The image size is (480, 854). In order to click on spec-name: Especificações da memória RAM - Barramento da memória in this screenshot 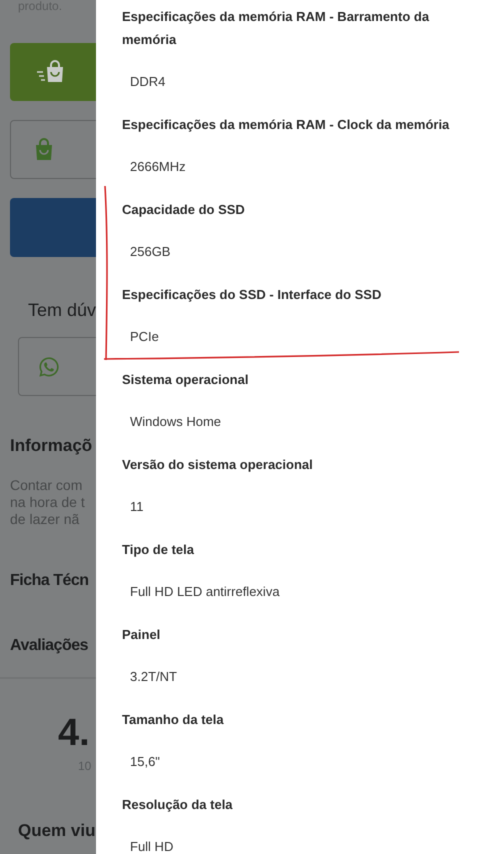, I will do `click(276, 28)`.